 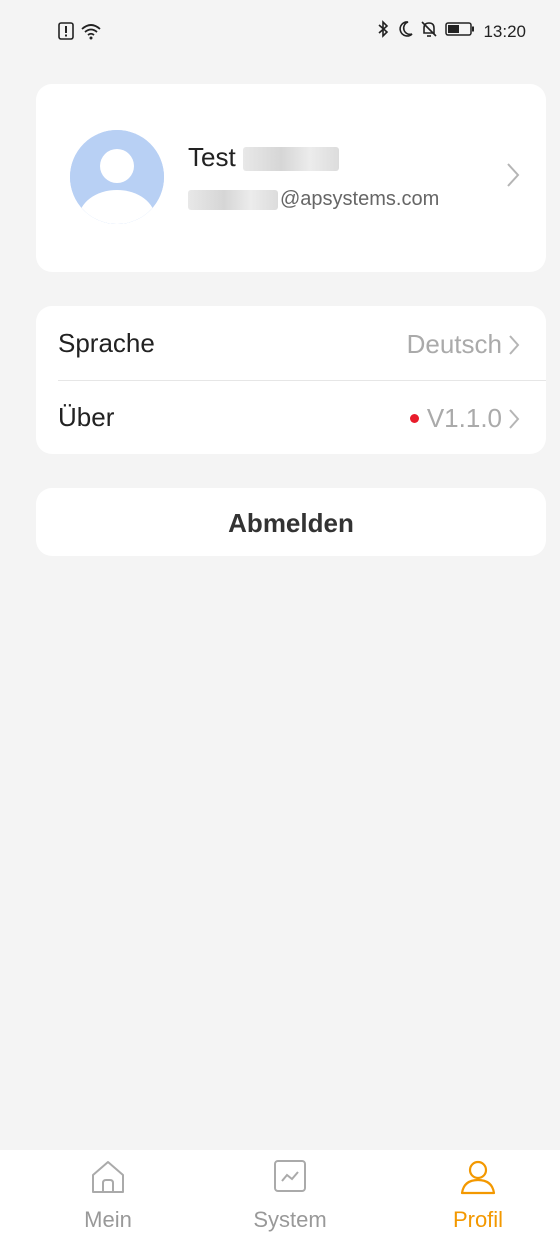 What do you see at coordinates (290, 159) in the screenshot?
I see `redacted-name` at bounding box center [290, 159].